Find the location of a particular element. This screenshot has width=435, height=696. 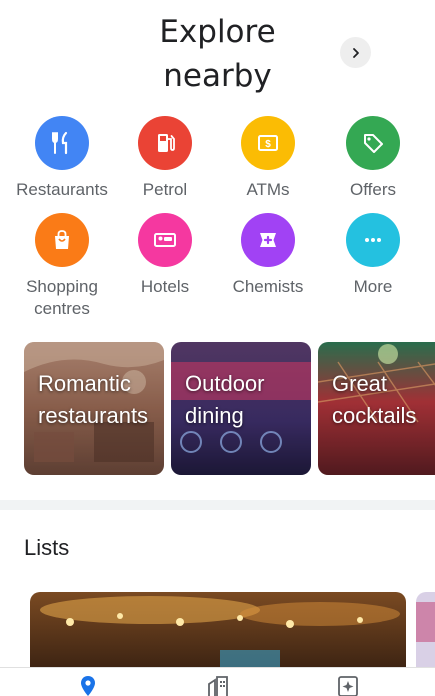

commute-building-icon is located at coordinates (218, 686).